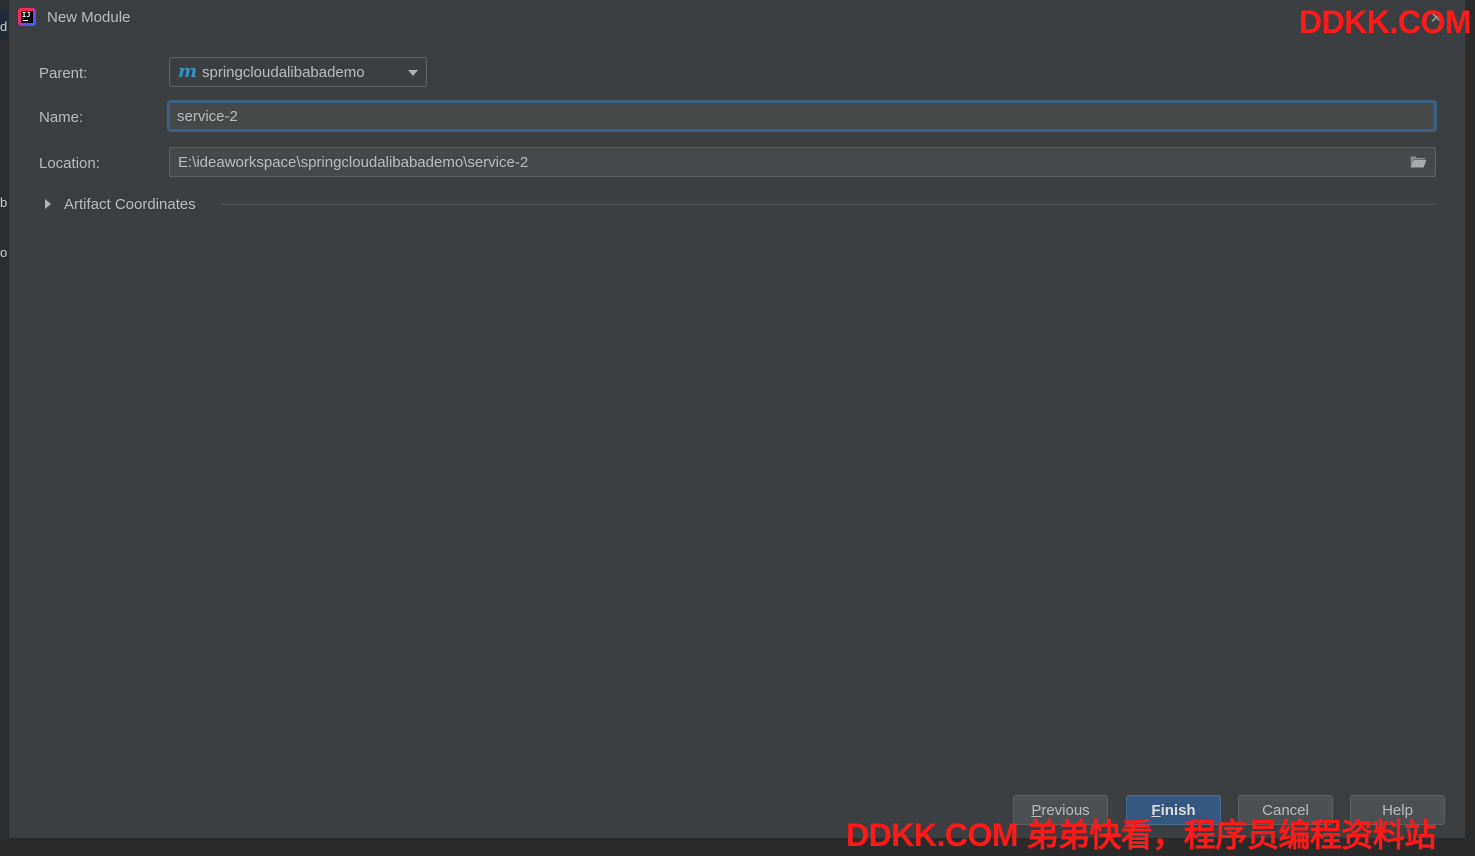 The image size is (1475, 856). What do you see at coordinates (63, 73) in the screenshot?
I see `parent-label: Parent:` at bounding box center [63, 73].